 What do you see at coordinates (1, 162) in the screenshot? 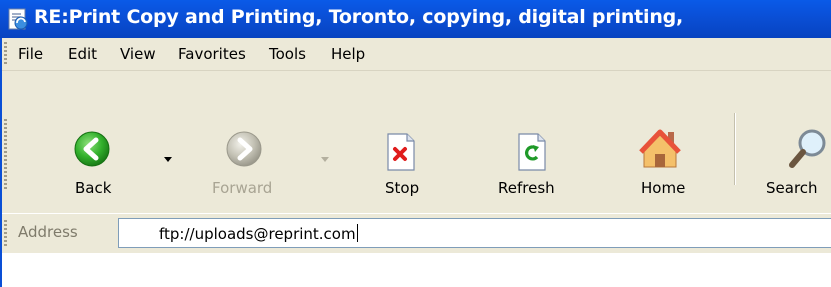
I see `window-frame-left` at bounding box center [1, 162].